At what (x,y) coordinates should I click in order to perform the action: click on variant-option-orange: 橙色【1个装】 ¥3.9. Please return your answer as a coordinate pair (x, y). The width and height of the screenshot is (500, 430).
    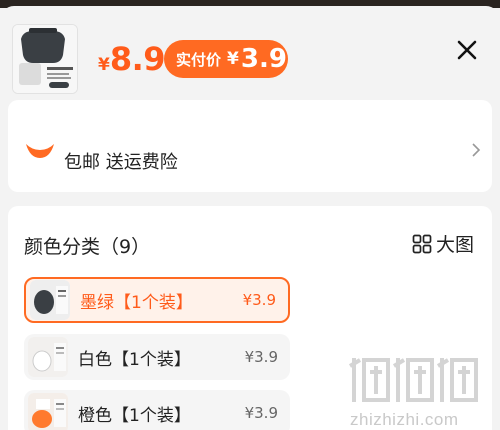
    Looking at the image, I should click on (157, 410).